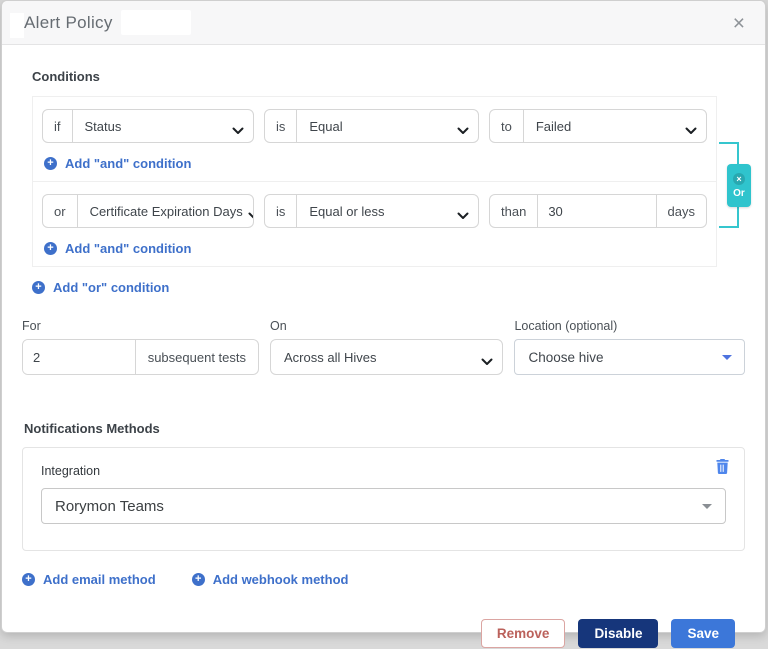  Describe the element at coordinates (566, 326) in the screenshot. I see `location-label: Location (optional)` at that location.